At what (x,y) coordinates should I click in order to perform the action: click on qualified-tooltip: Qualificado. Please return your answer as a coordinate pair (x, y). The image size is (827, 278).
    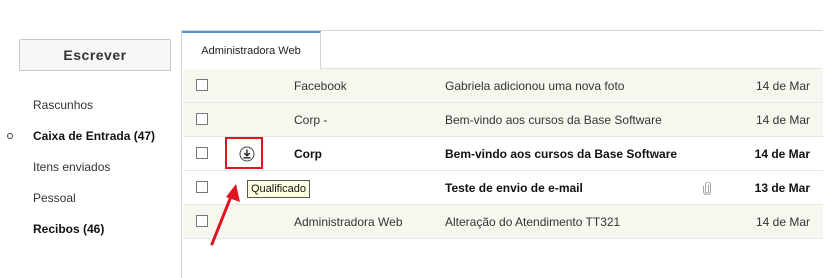
    Looking at the image, I should click on (279, 189).